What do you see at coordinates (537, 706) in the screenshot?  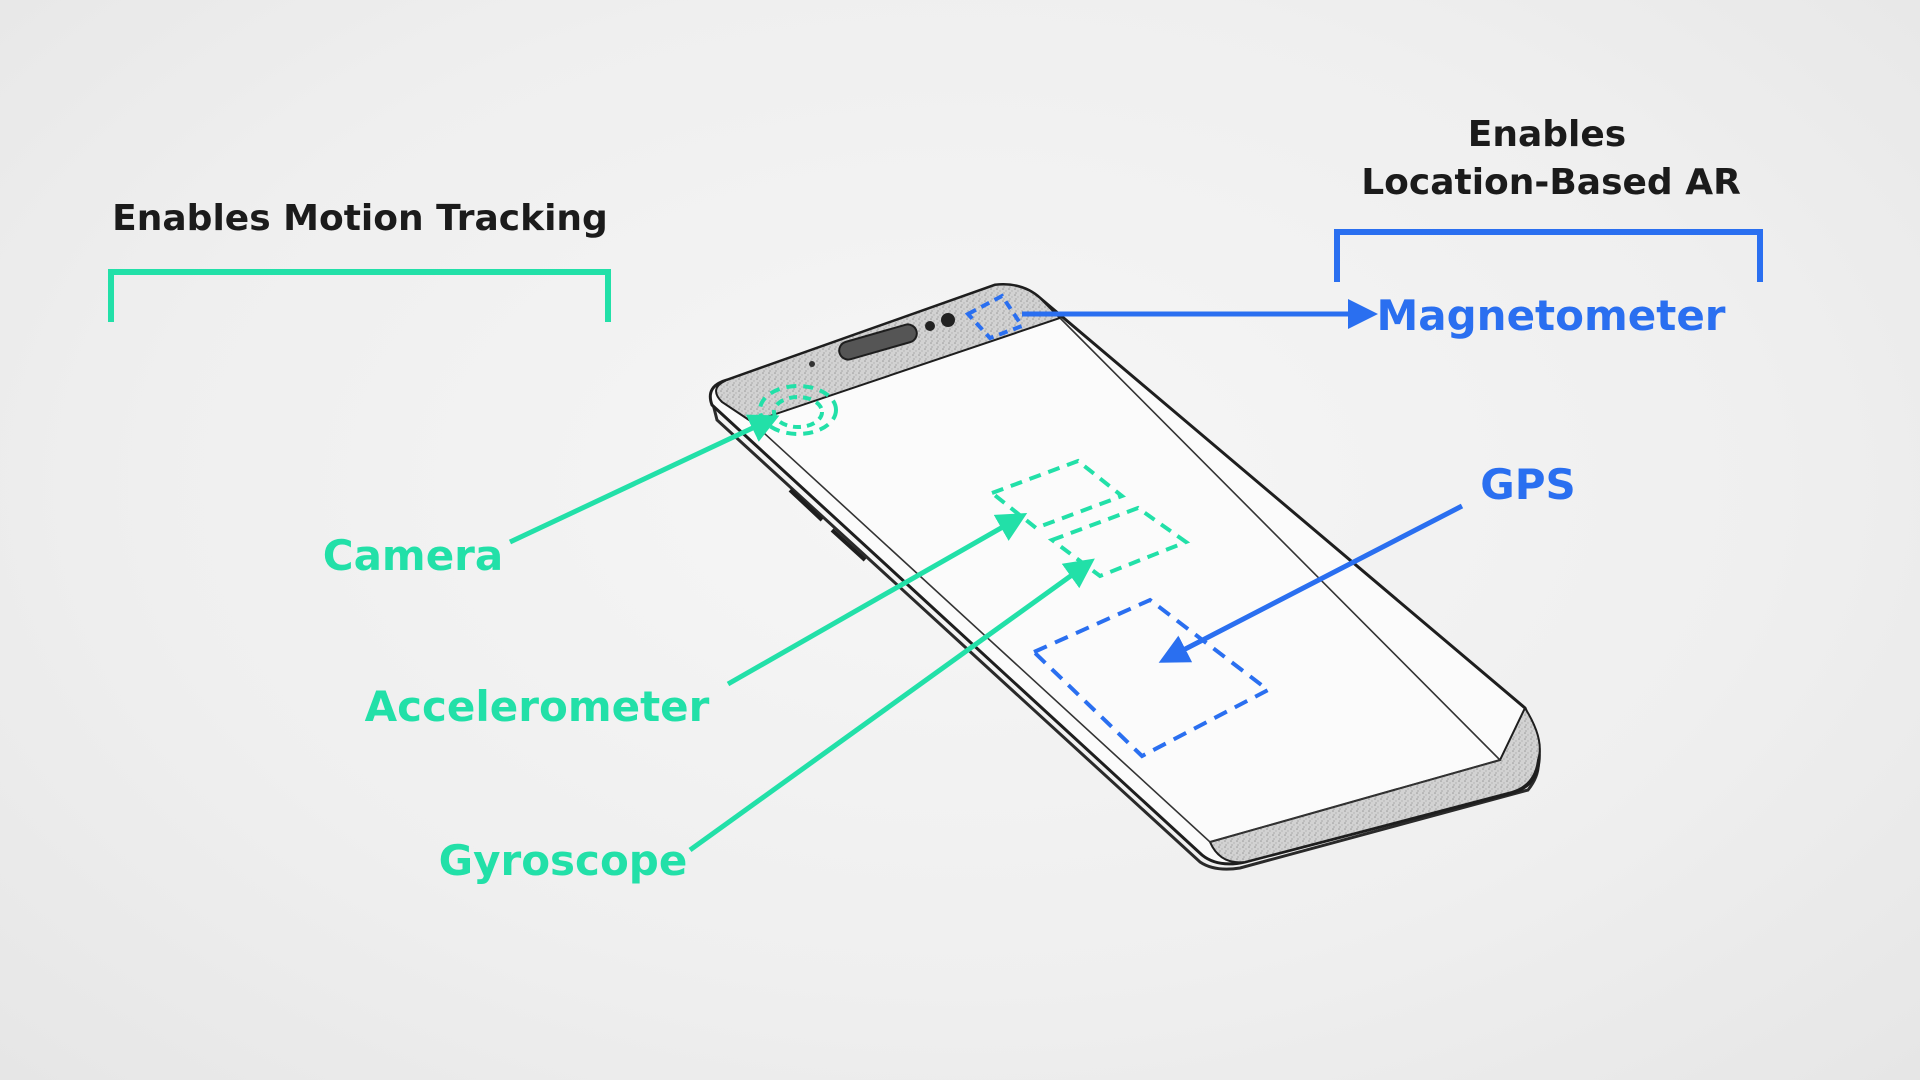 I see `accelerometer-label: Accelerometer` at bounding box center [537, 706].